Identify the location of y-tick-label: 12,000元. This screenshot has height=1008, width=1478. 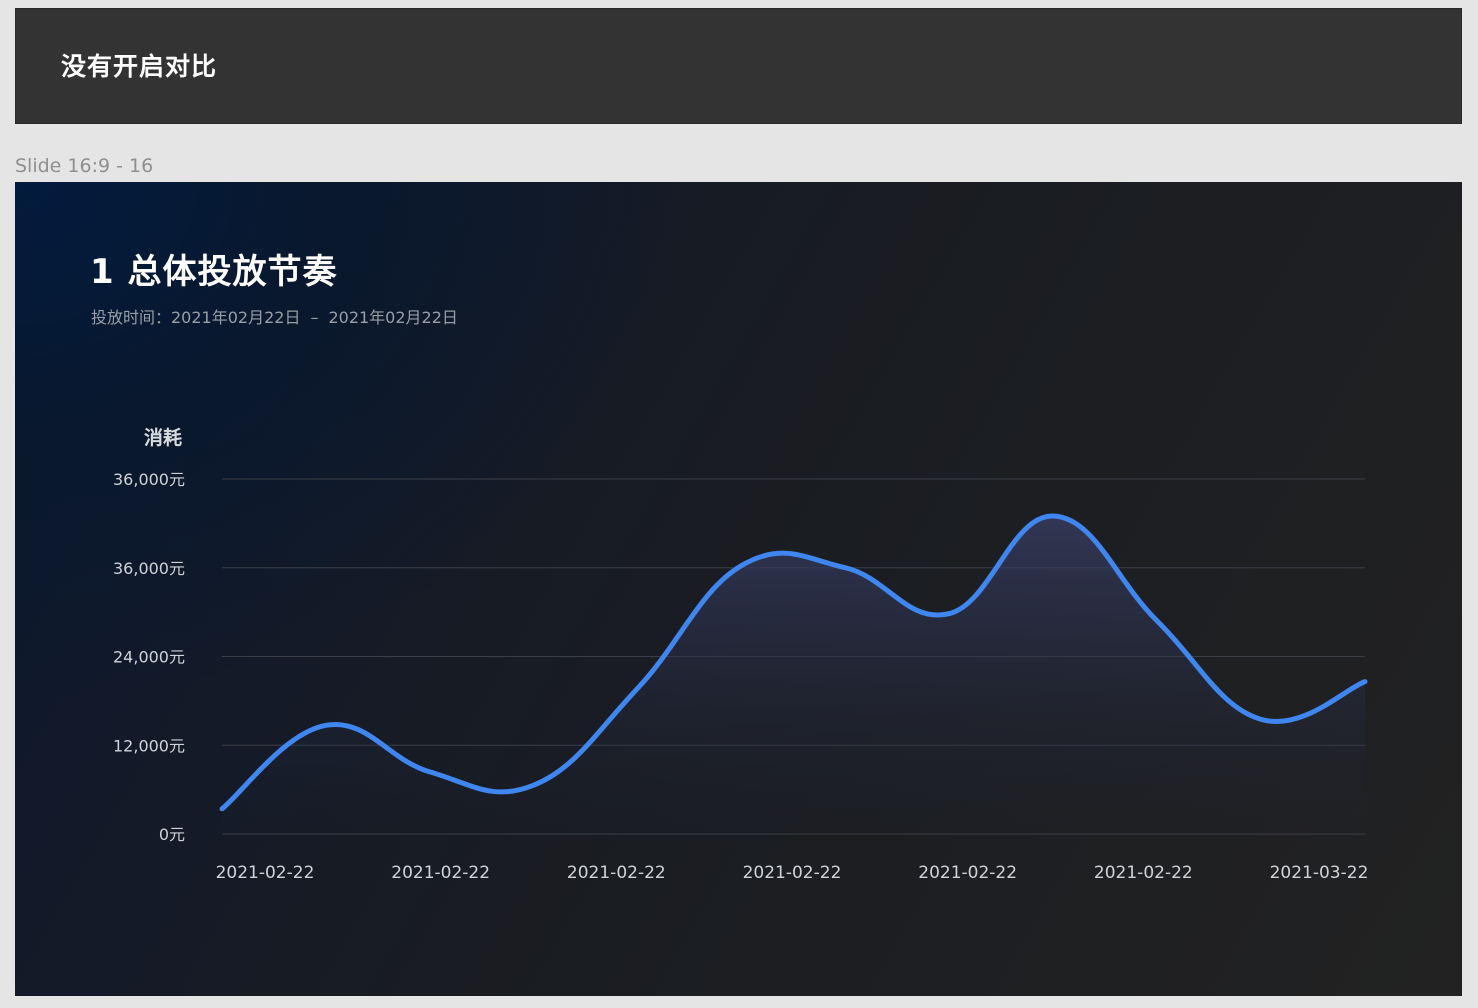
(149, 745).